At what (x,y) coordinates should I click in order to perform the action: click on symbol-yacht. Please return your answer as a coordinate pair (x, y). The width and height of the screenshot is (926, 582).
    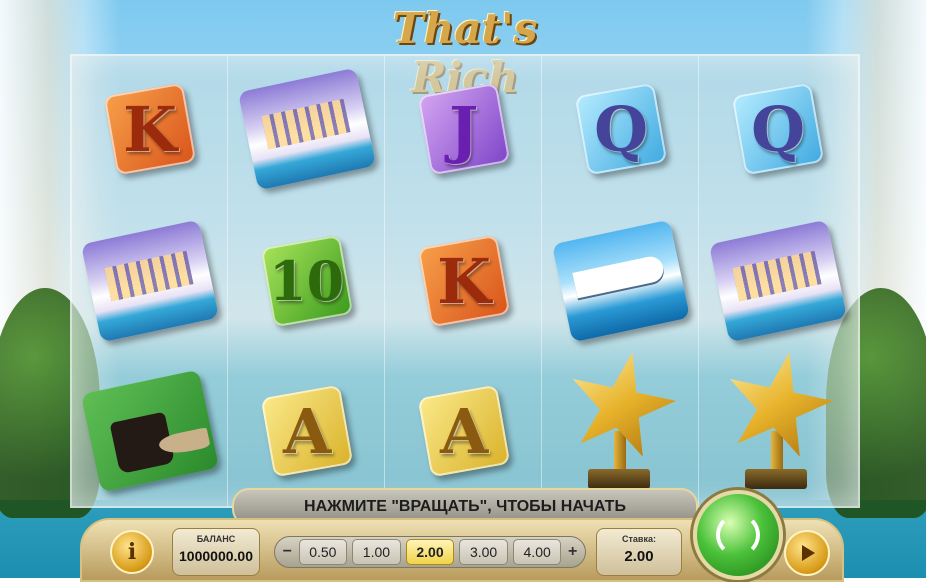
    Looking at the image, I should click on (620, 280).